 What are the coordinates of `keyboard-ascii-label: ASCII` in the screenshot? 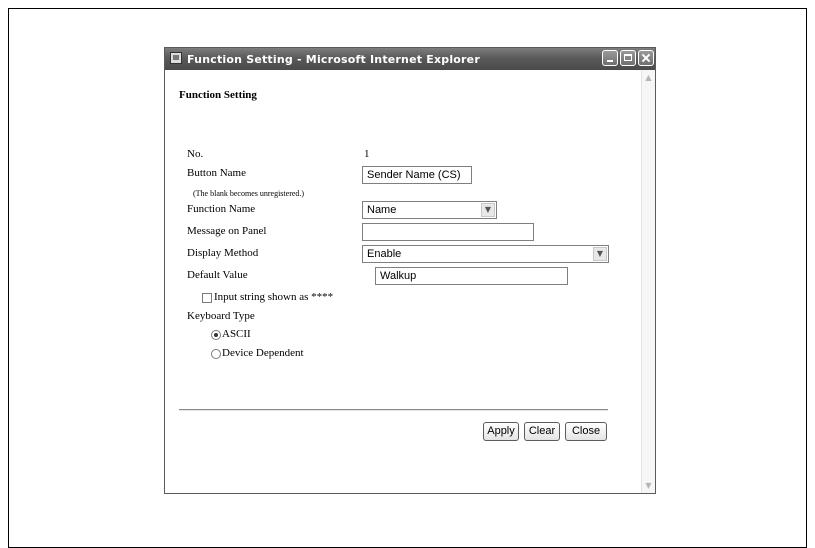 It's located at (236, 334).